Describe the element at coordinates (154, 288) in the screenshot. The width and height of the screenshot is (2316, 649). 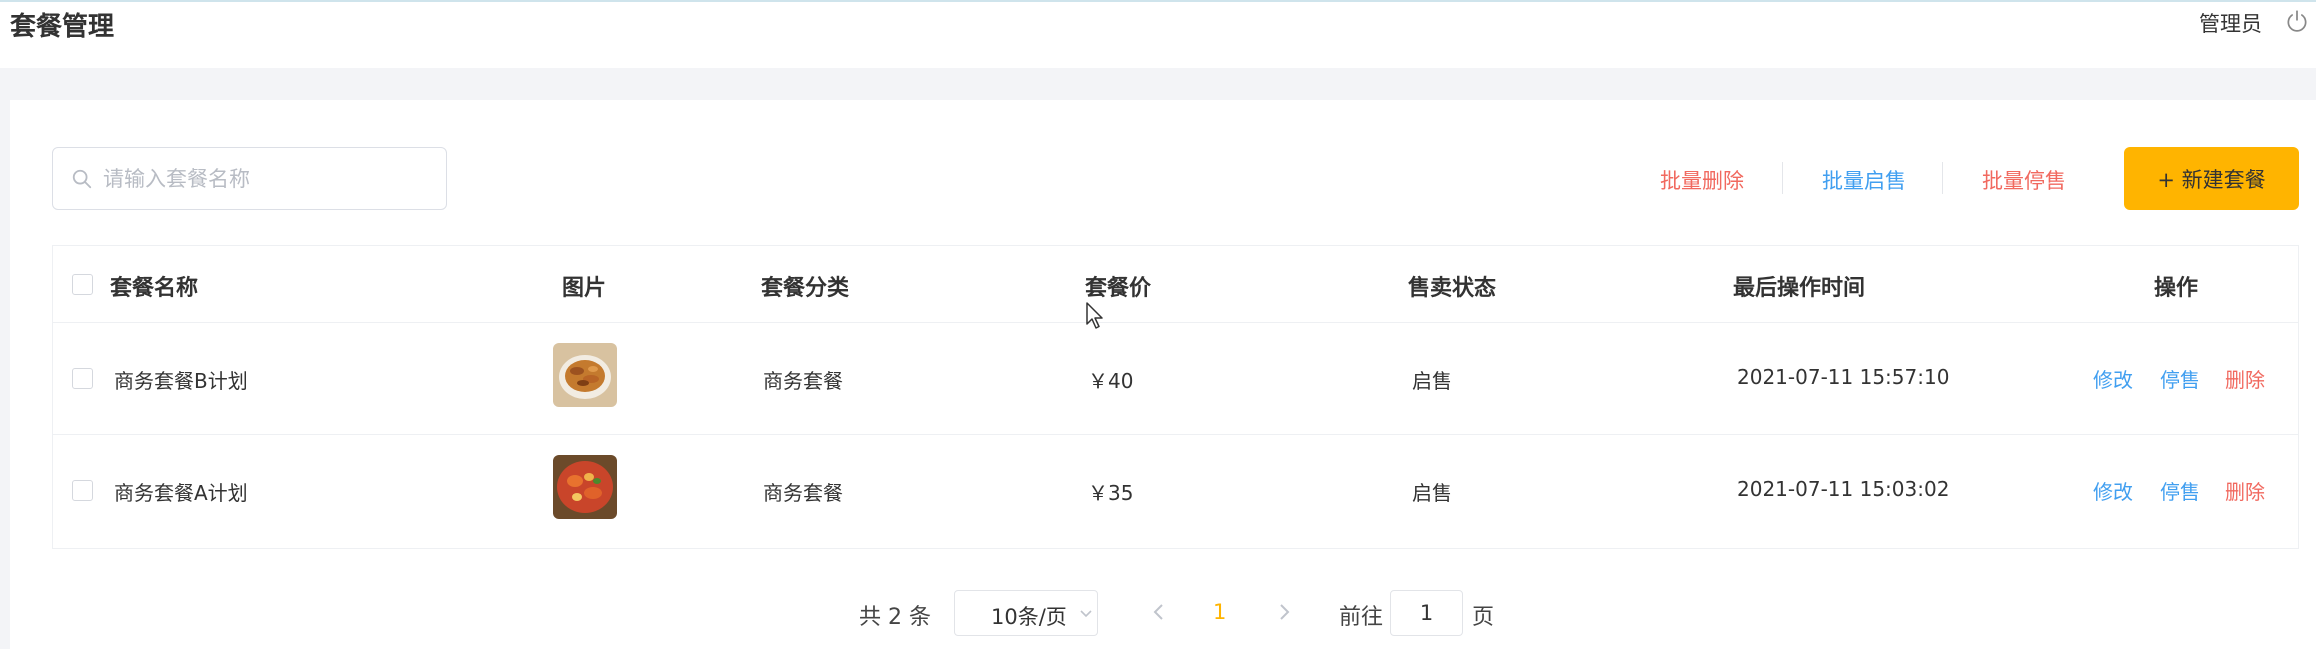
I see `column-header-name: 套餐名称` at that location.